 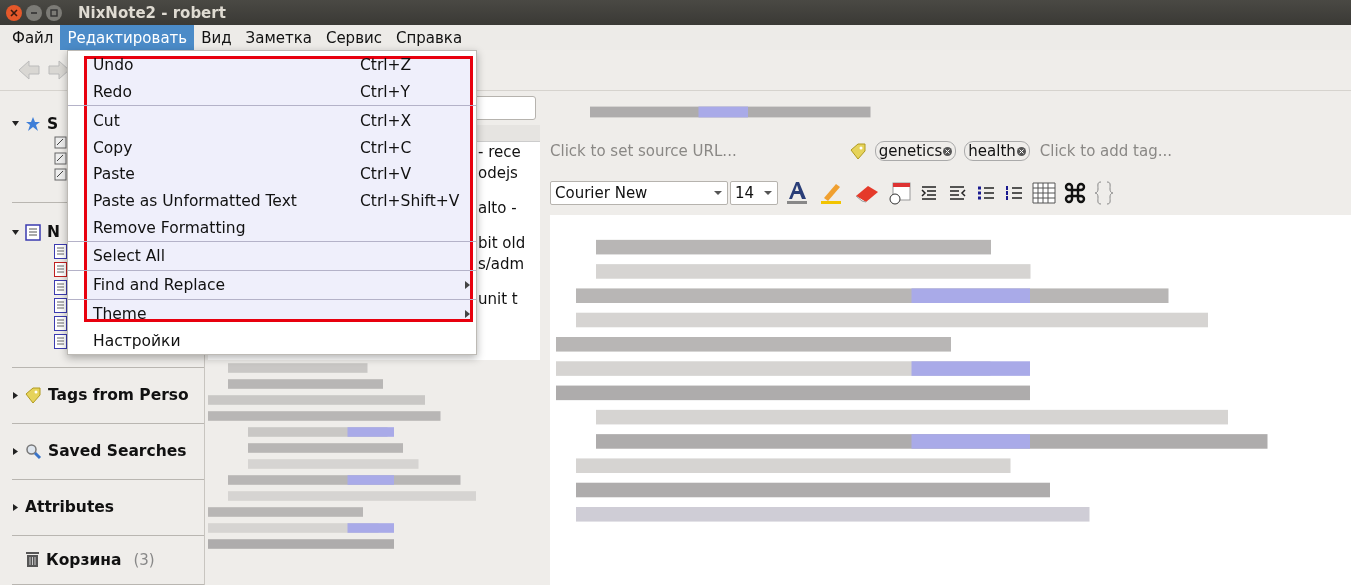 I want to click on shortcut-text: Ctrl+X, so click(x=386, y=120).